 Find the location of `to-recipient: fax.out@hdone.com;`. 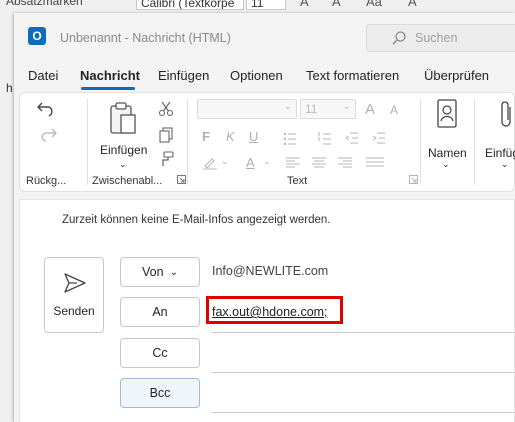

to-recipient: fax.out@hdone.com; is located at coordinates (270, 312).